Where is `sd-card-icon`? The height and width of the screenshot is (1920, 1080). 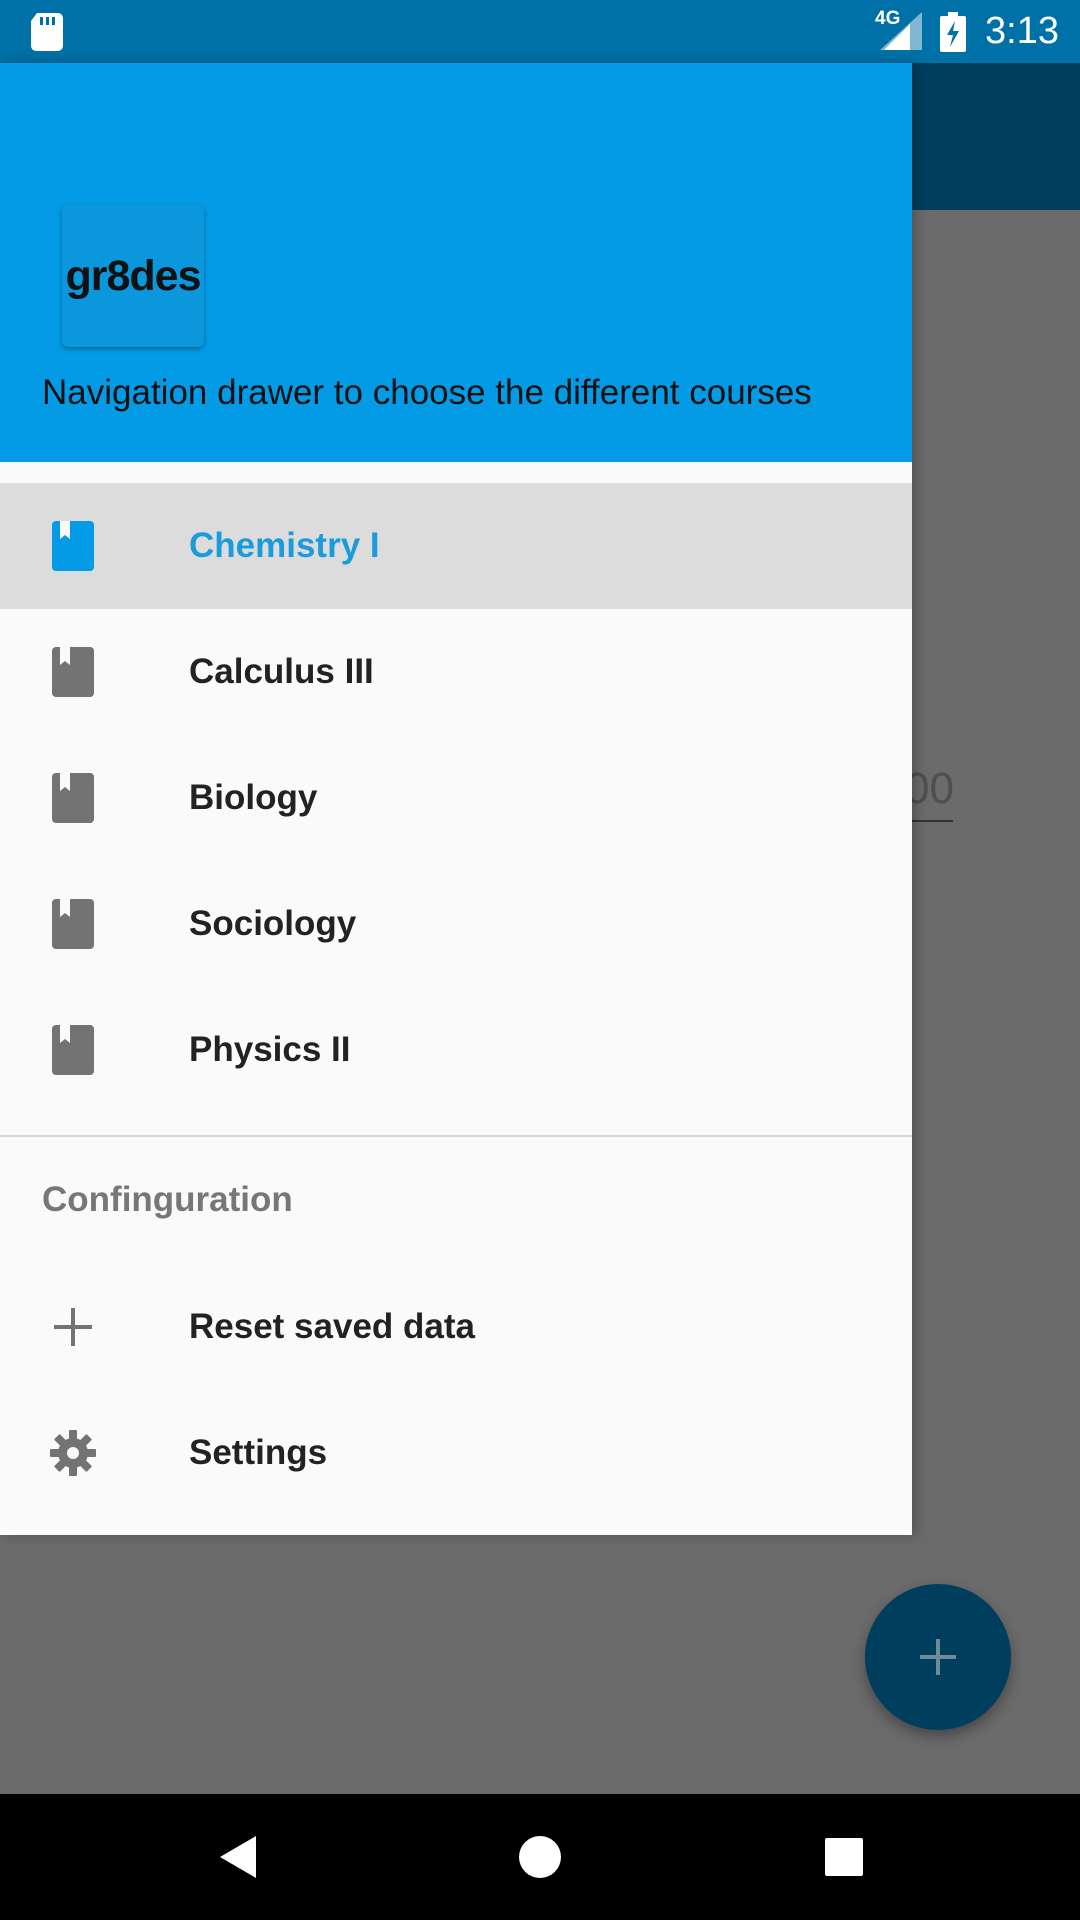
sd-card-icon is located at coordinates (47, 32).